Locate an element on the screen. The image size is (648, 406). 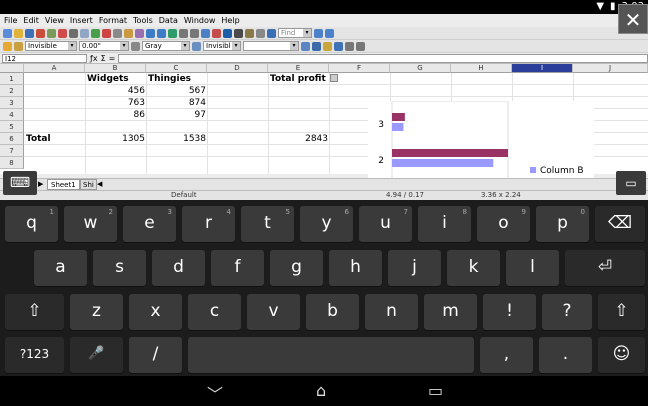
chart-icon is located at coordinates (205, 33).